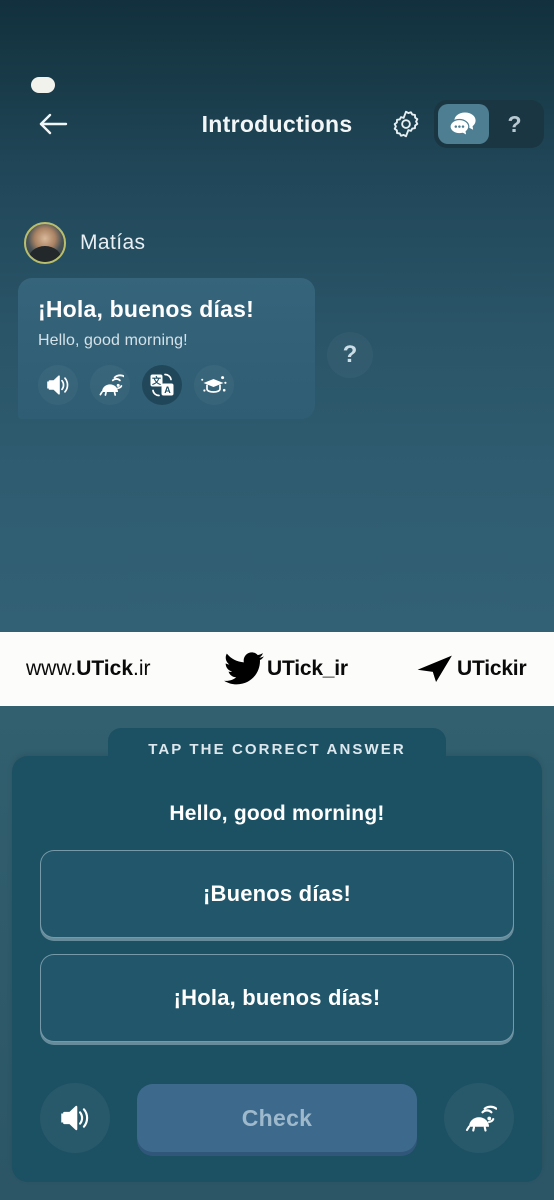 The width and height of the screenshot is (554, 1200). What do you see at coordinates (492, 668) in the screenshot?
I see `watermark-telegram-handle: UTickir` at bounding box center [492, 668].